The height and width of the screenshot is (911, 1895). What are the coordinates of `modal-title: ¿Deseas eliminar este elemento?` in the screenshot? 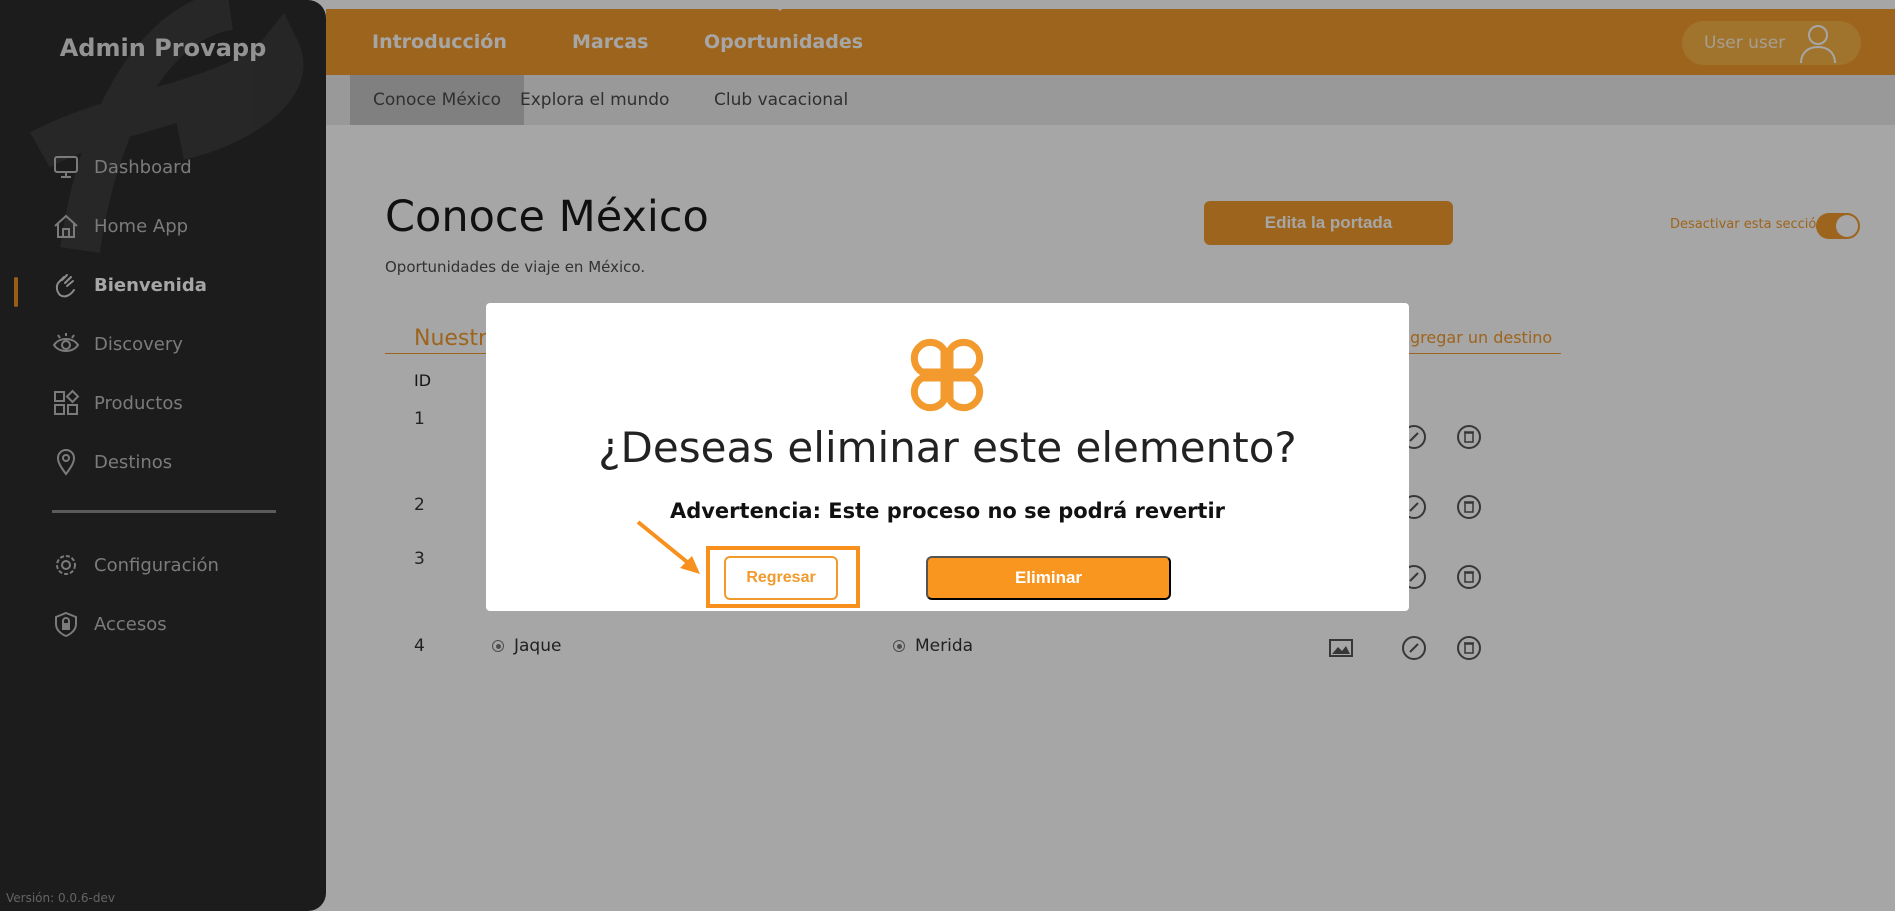 It's located at (947, 447).